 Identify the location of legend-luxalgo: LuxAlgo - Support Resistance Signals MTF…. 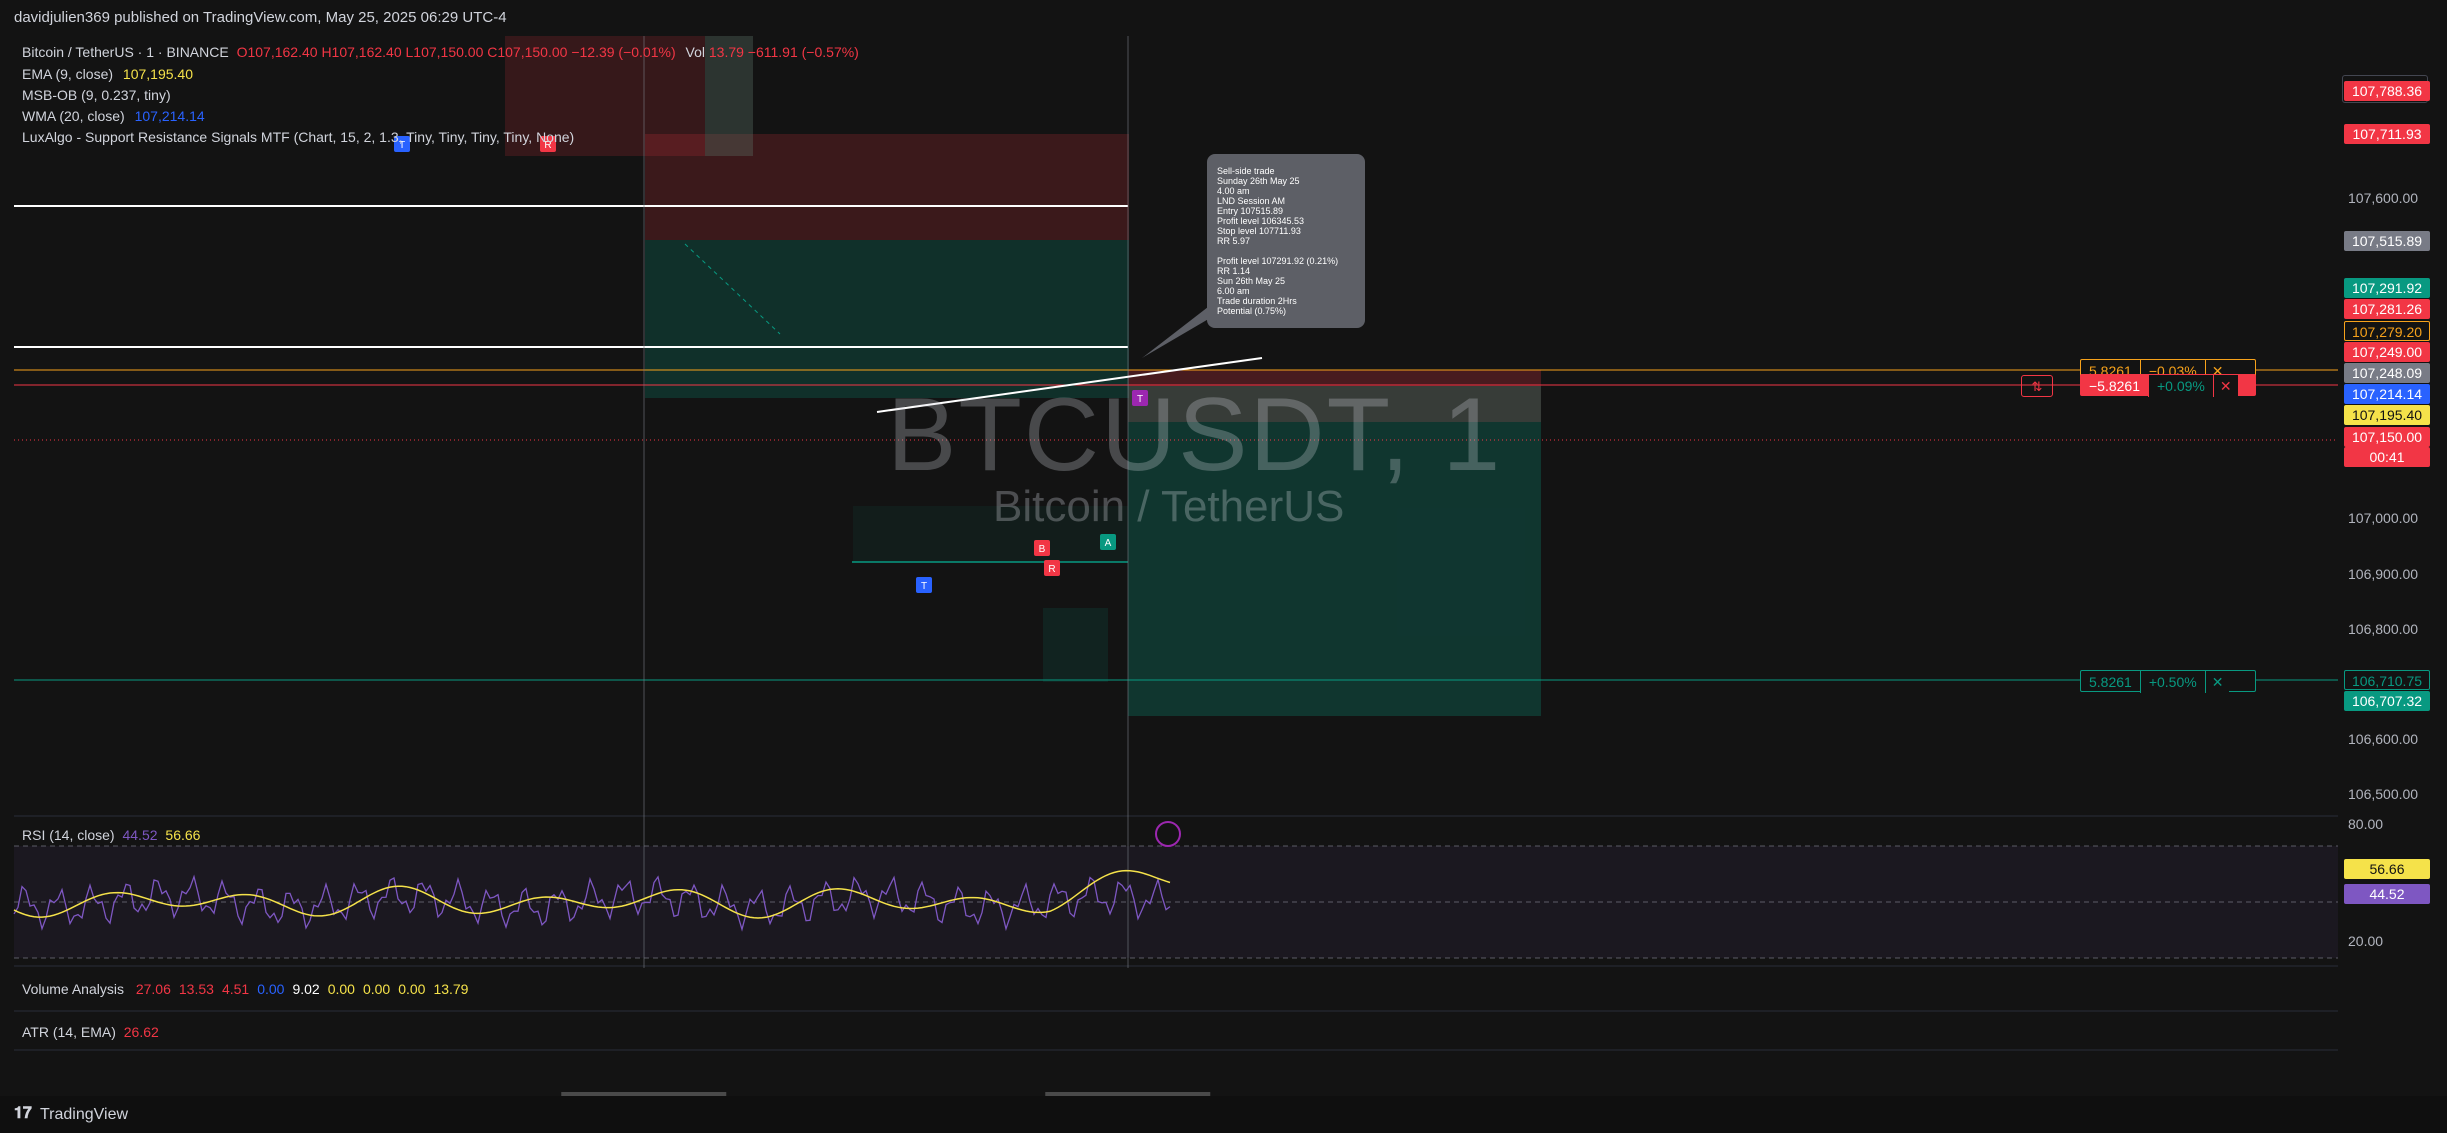
(298, 137).